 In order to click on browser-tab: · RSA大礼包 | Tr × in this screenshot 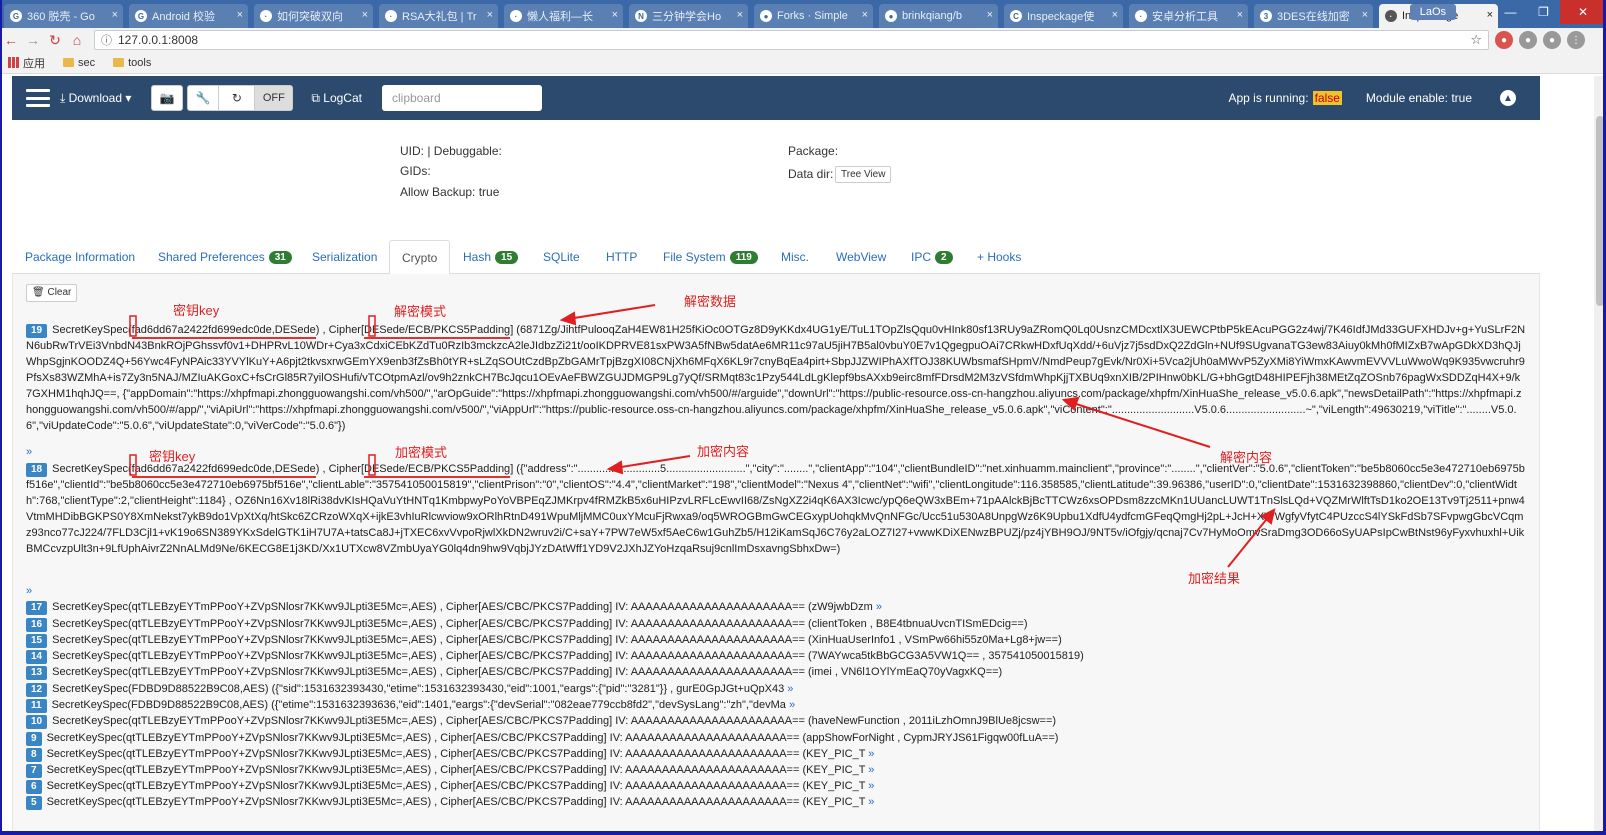, I will do `click(438, 16)`.